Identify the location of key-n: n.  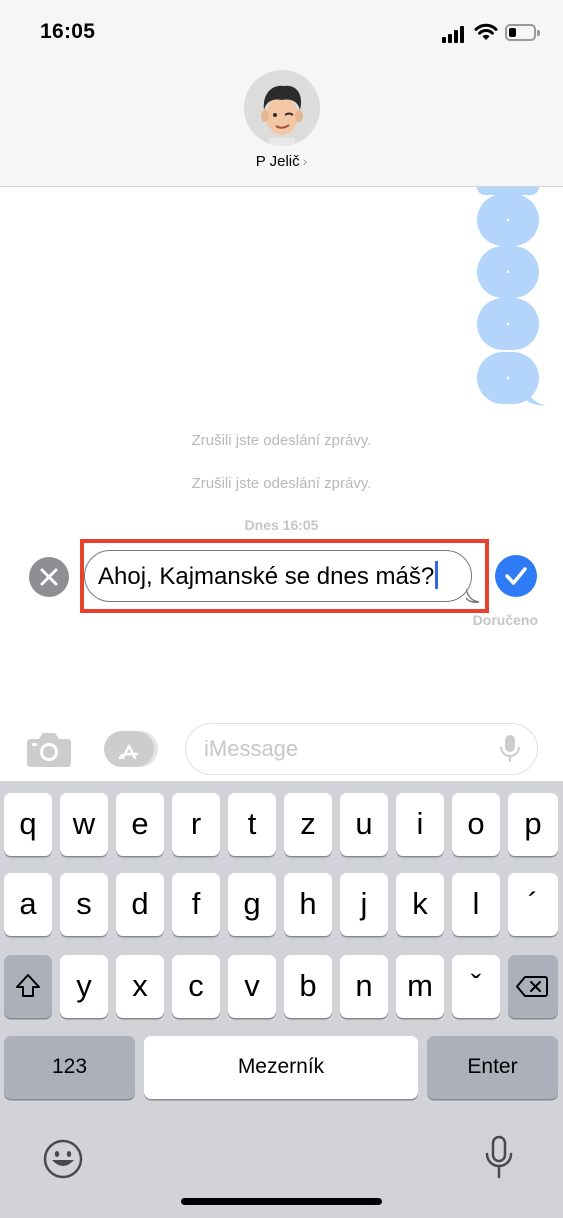
(364, 986).